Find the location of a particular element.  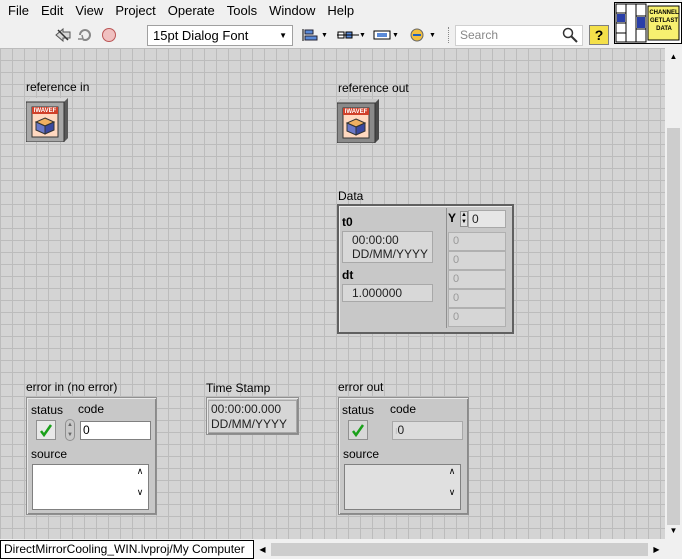

dt-indicator: 1.000000 is located at coordinates (387, 293).